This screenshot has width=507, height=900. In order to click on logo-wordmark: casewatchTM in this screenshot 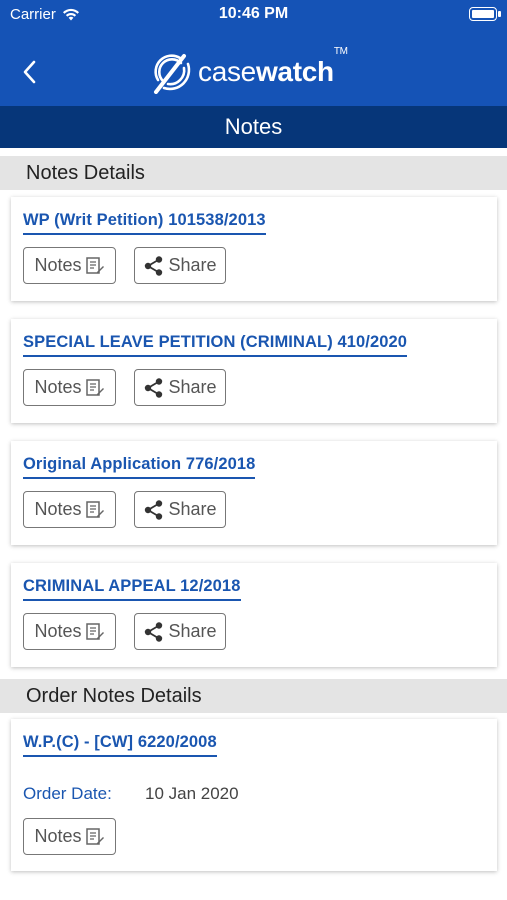, I will do `click(273, 67)`.